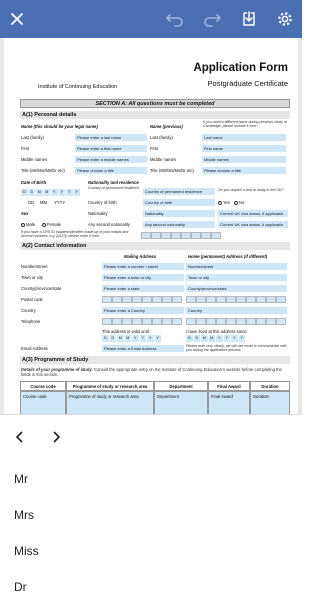 The width and height of the screenshot is (320, 606). Describe the element at coordinates (34, 182) in the screenshot. I see `dob-heading: Date of Birth` at that location.